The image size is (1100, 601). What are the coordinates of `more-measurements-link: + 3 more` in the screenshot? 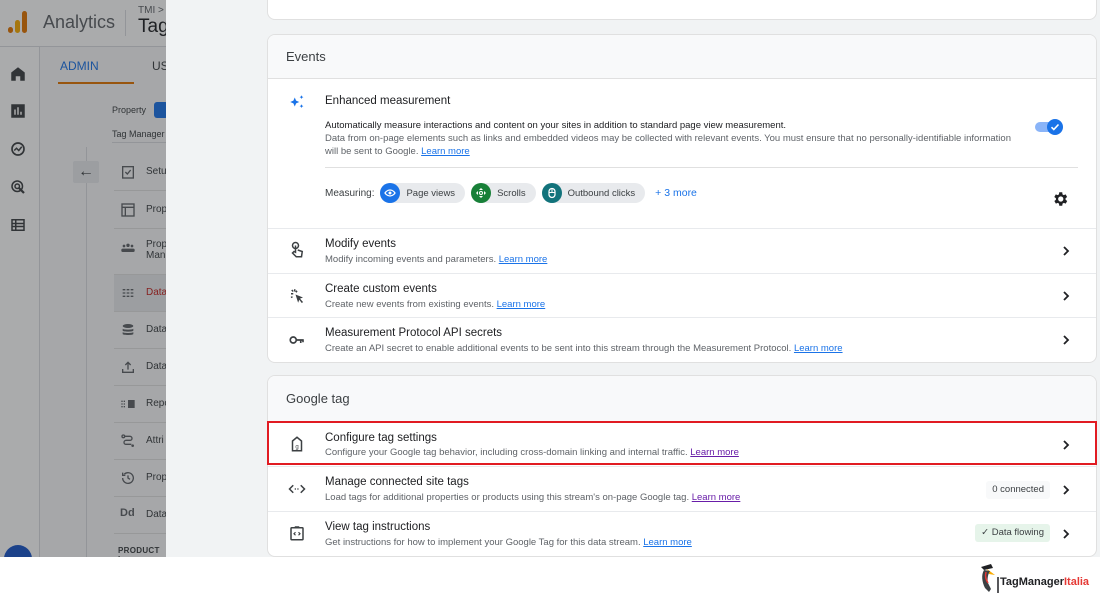 It's located at (676, 193).